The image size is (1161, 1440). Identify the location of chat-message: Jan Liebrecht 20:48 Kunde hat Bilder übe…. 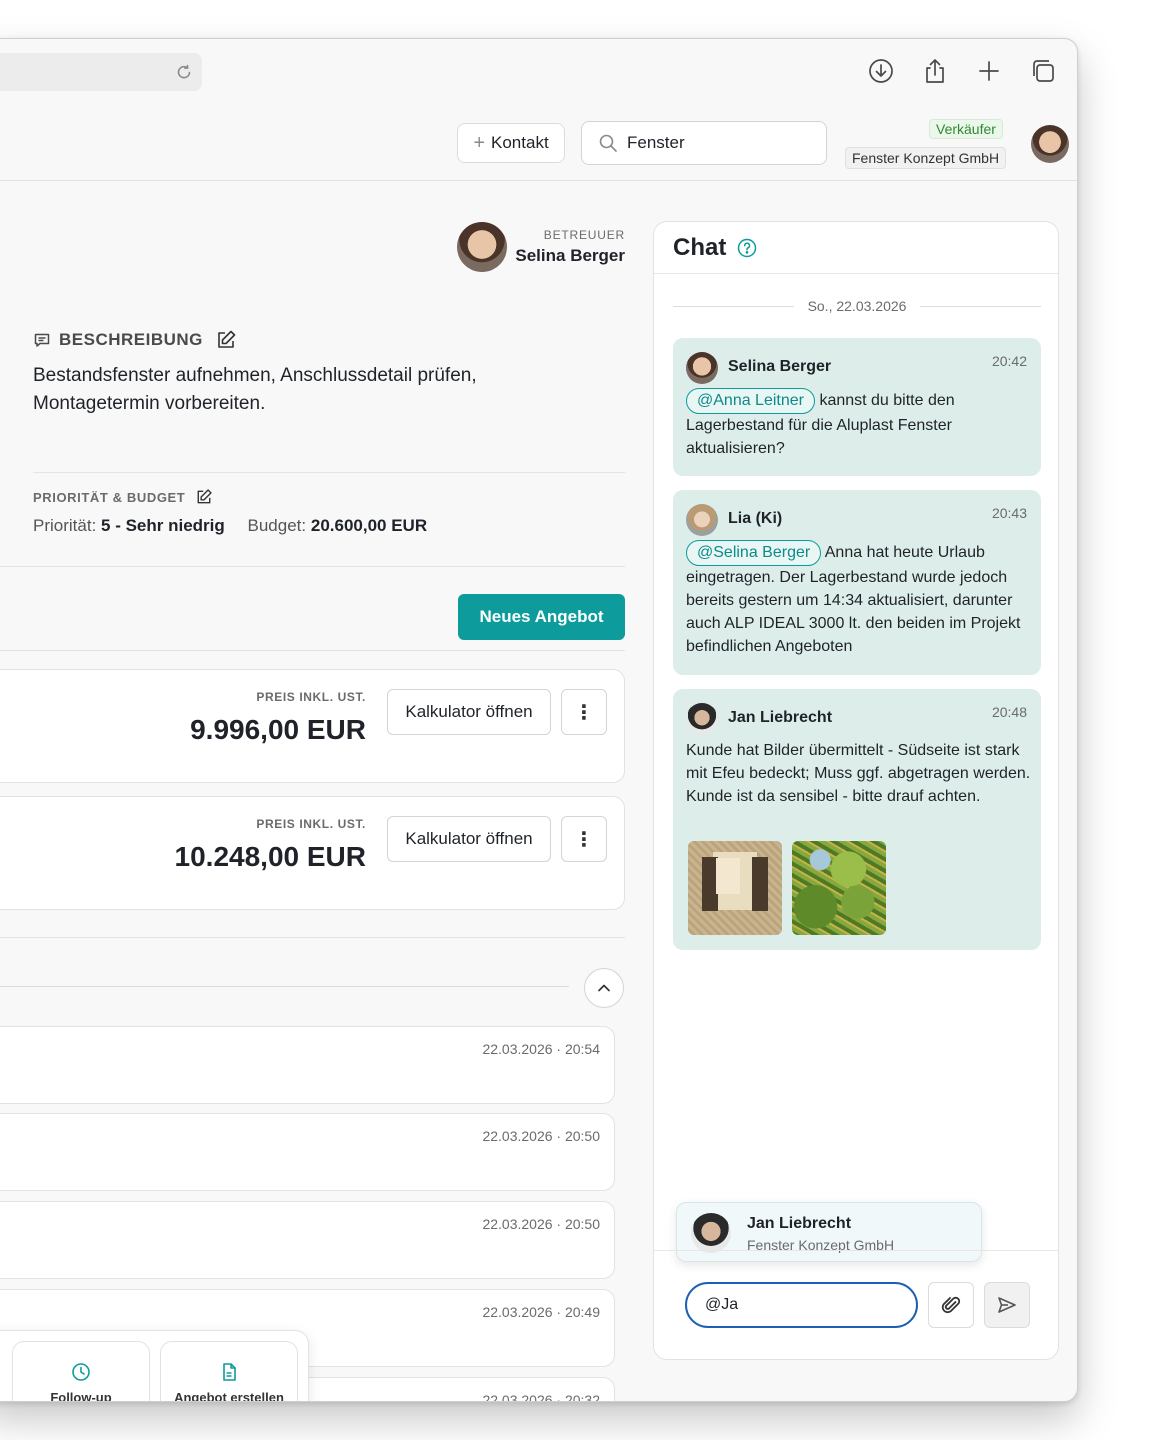
(857, 819).